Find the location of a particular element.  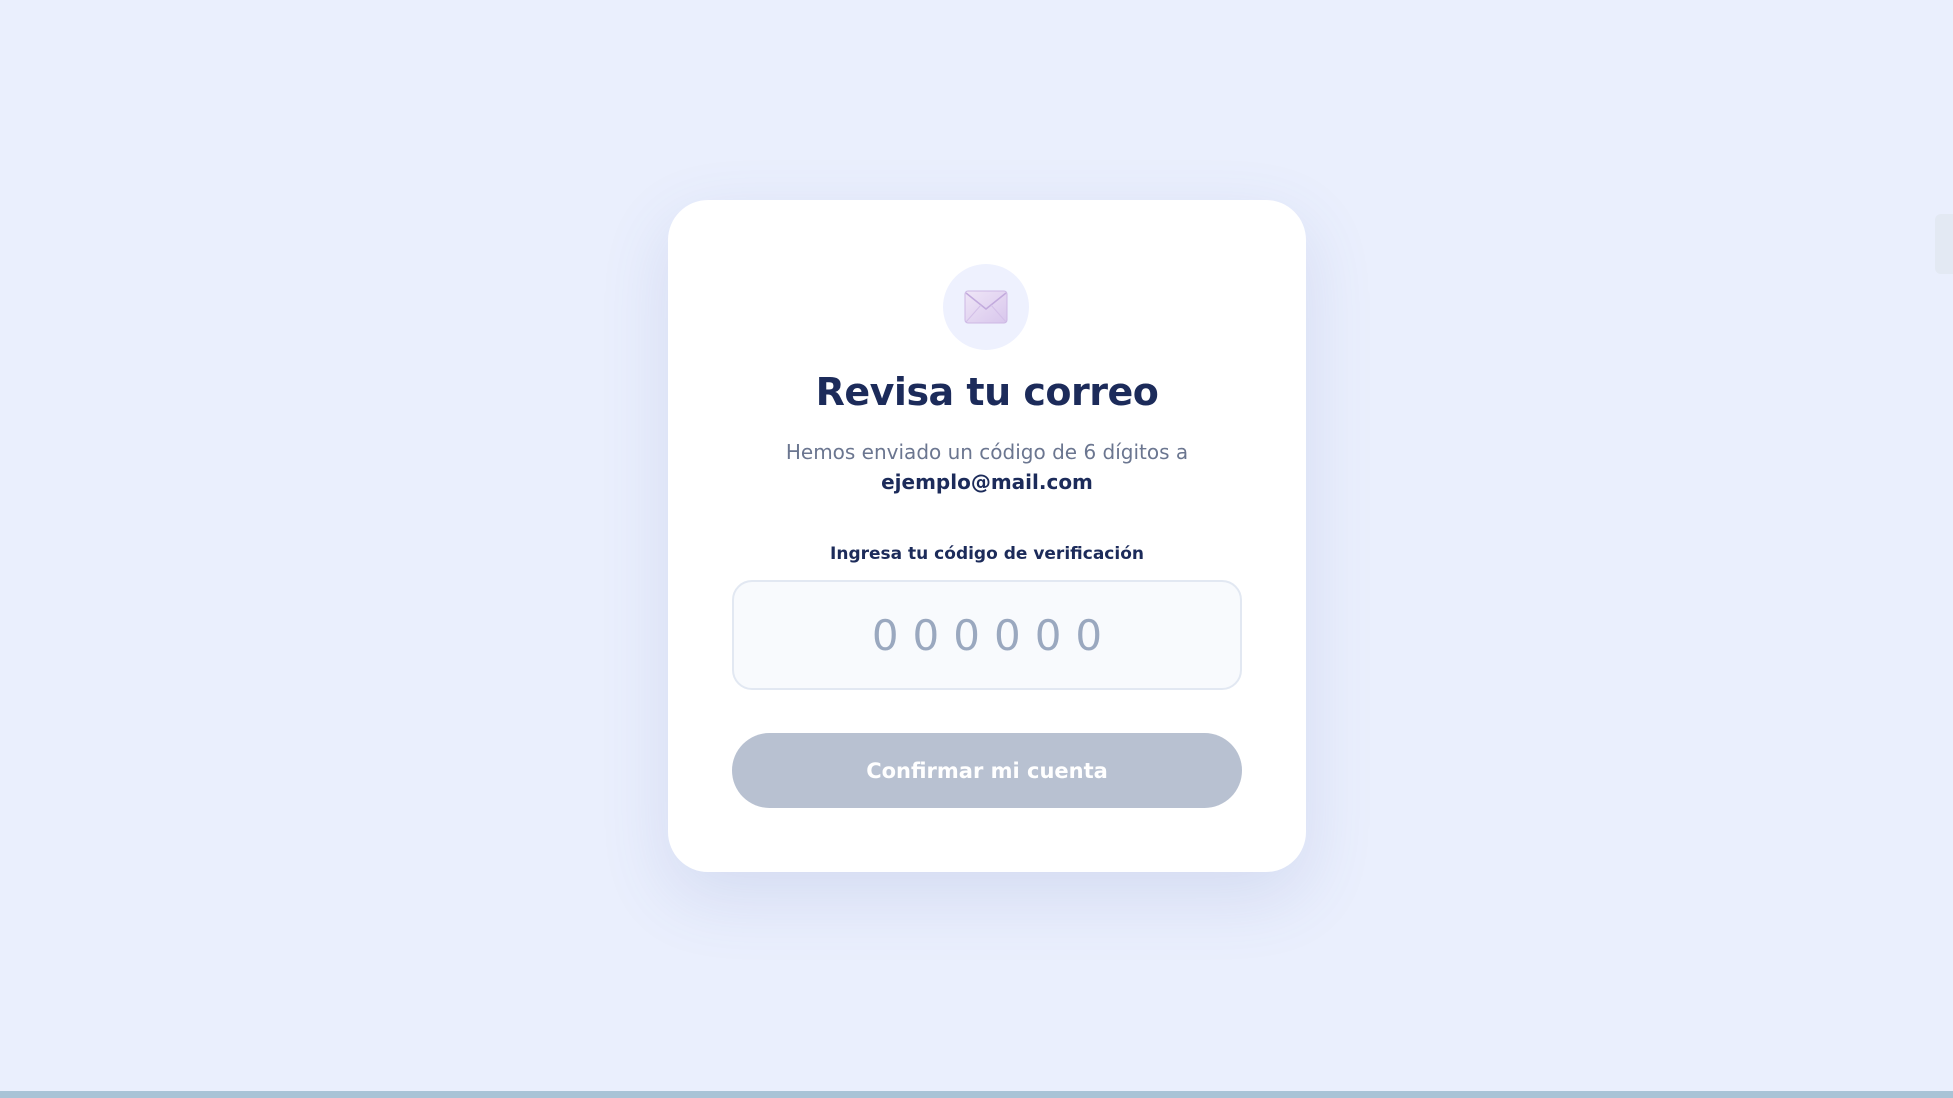

envelope-icon is located at coordinates (986, 307).